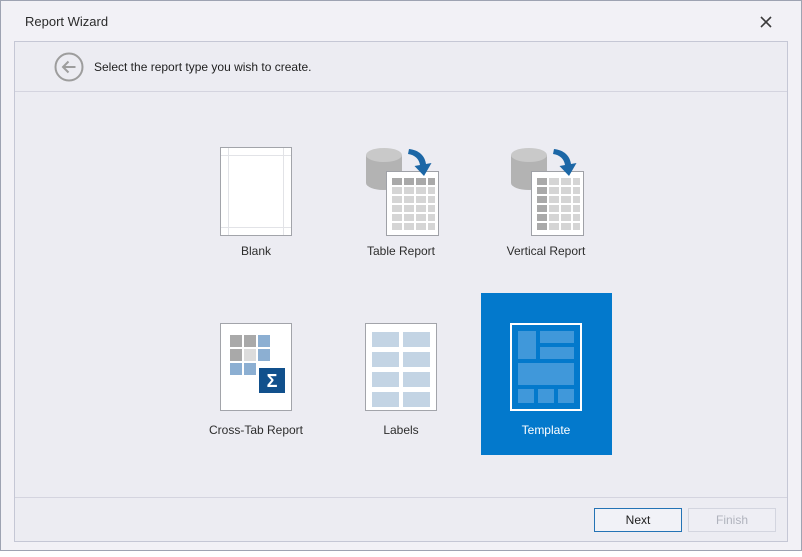 This screenshot has width=802, height=557. What do you see at coordinates (546, 191) in the screenshot?
I see `vertical-report-icon` at bounding box center [546, 191].